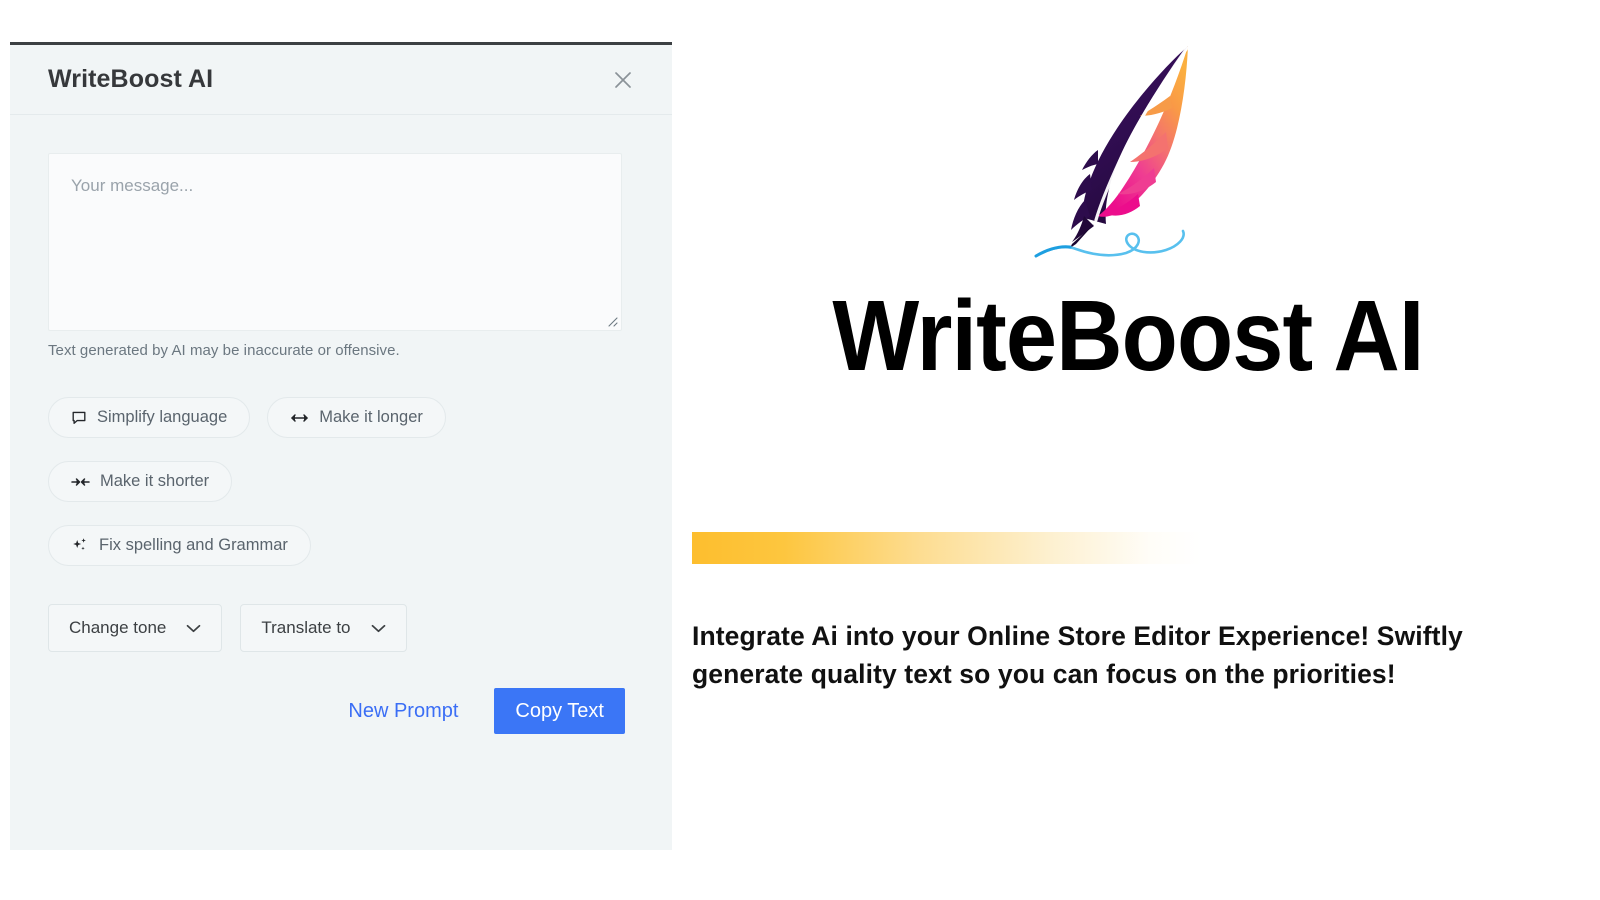 This screenshot has height=900, width=1600. I want to click on change-tone-label: Change tone, so click(118, 627).